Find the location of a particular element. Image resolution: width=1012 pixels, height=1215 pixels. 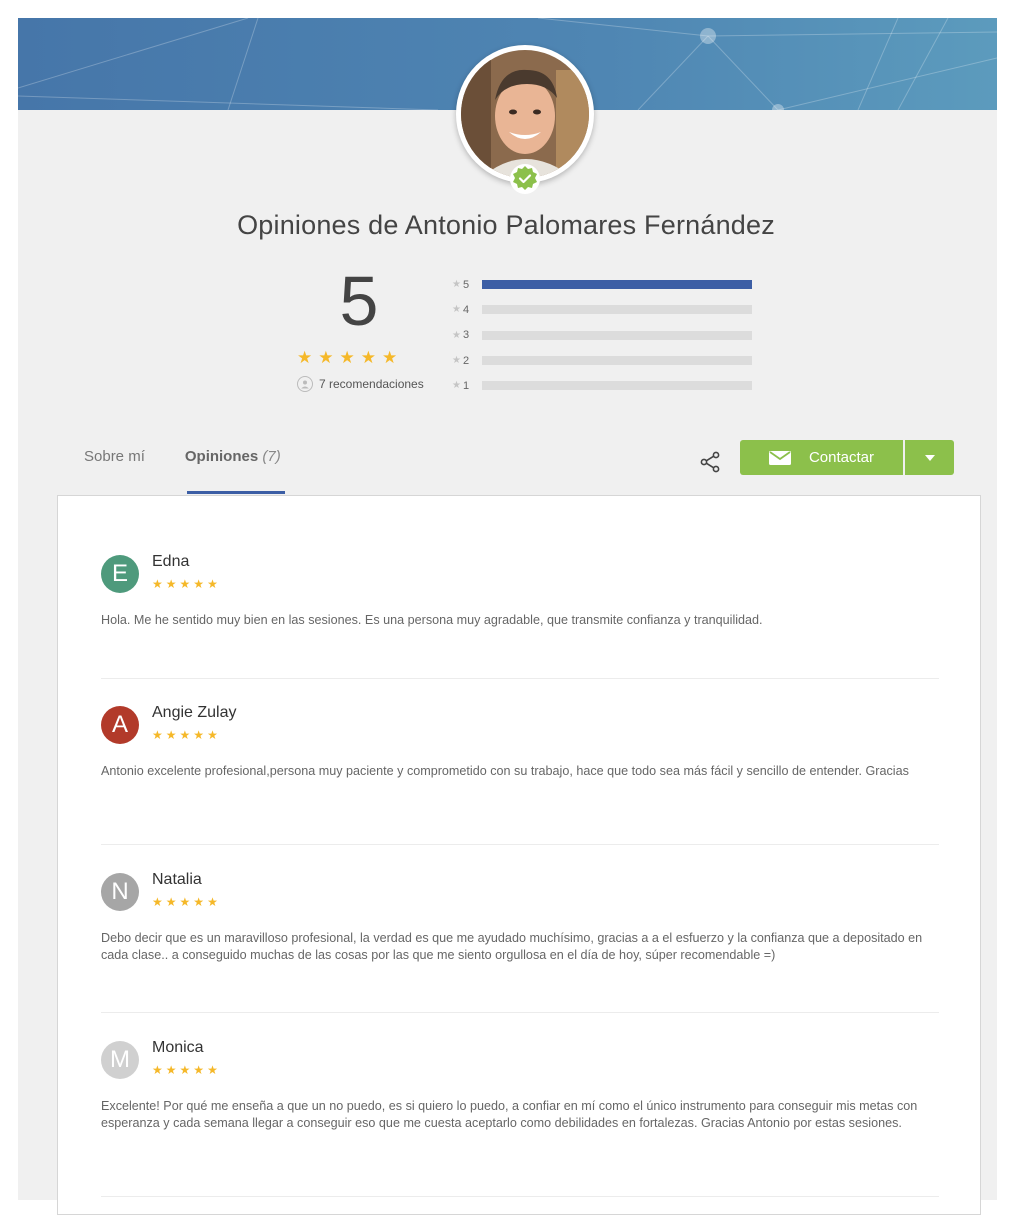

rating-bar-fill is located at coordinates (617, 285).